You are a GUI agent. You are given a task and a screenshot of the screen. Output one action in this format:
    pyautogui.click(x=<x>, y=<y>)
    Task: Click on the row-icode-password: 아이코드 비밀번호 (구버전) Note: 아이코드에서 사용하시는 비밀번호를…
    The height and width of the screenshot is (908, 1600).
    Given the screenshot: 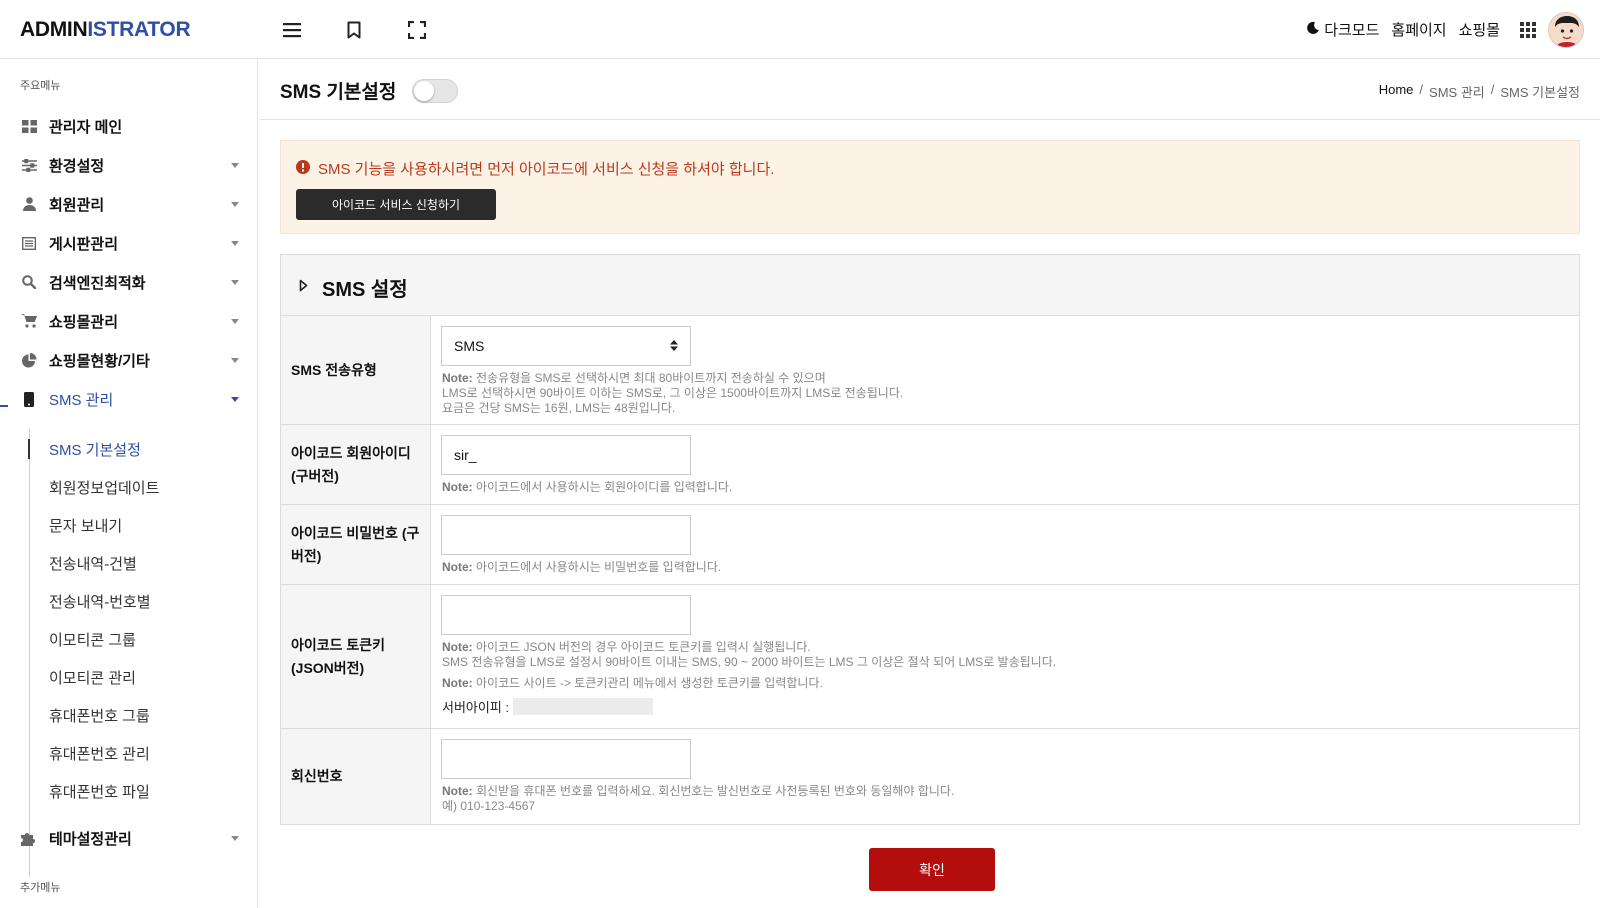 What is the action you would take?
    pyautogui.click(x=930, y=545)
    